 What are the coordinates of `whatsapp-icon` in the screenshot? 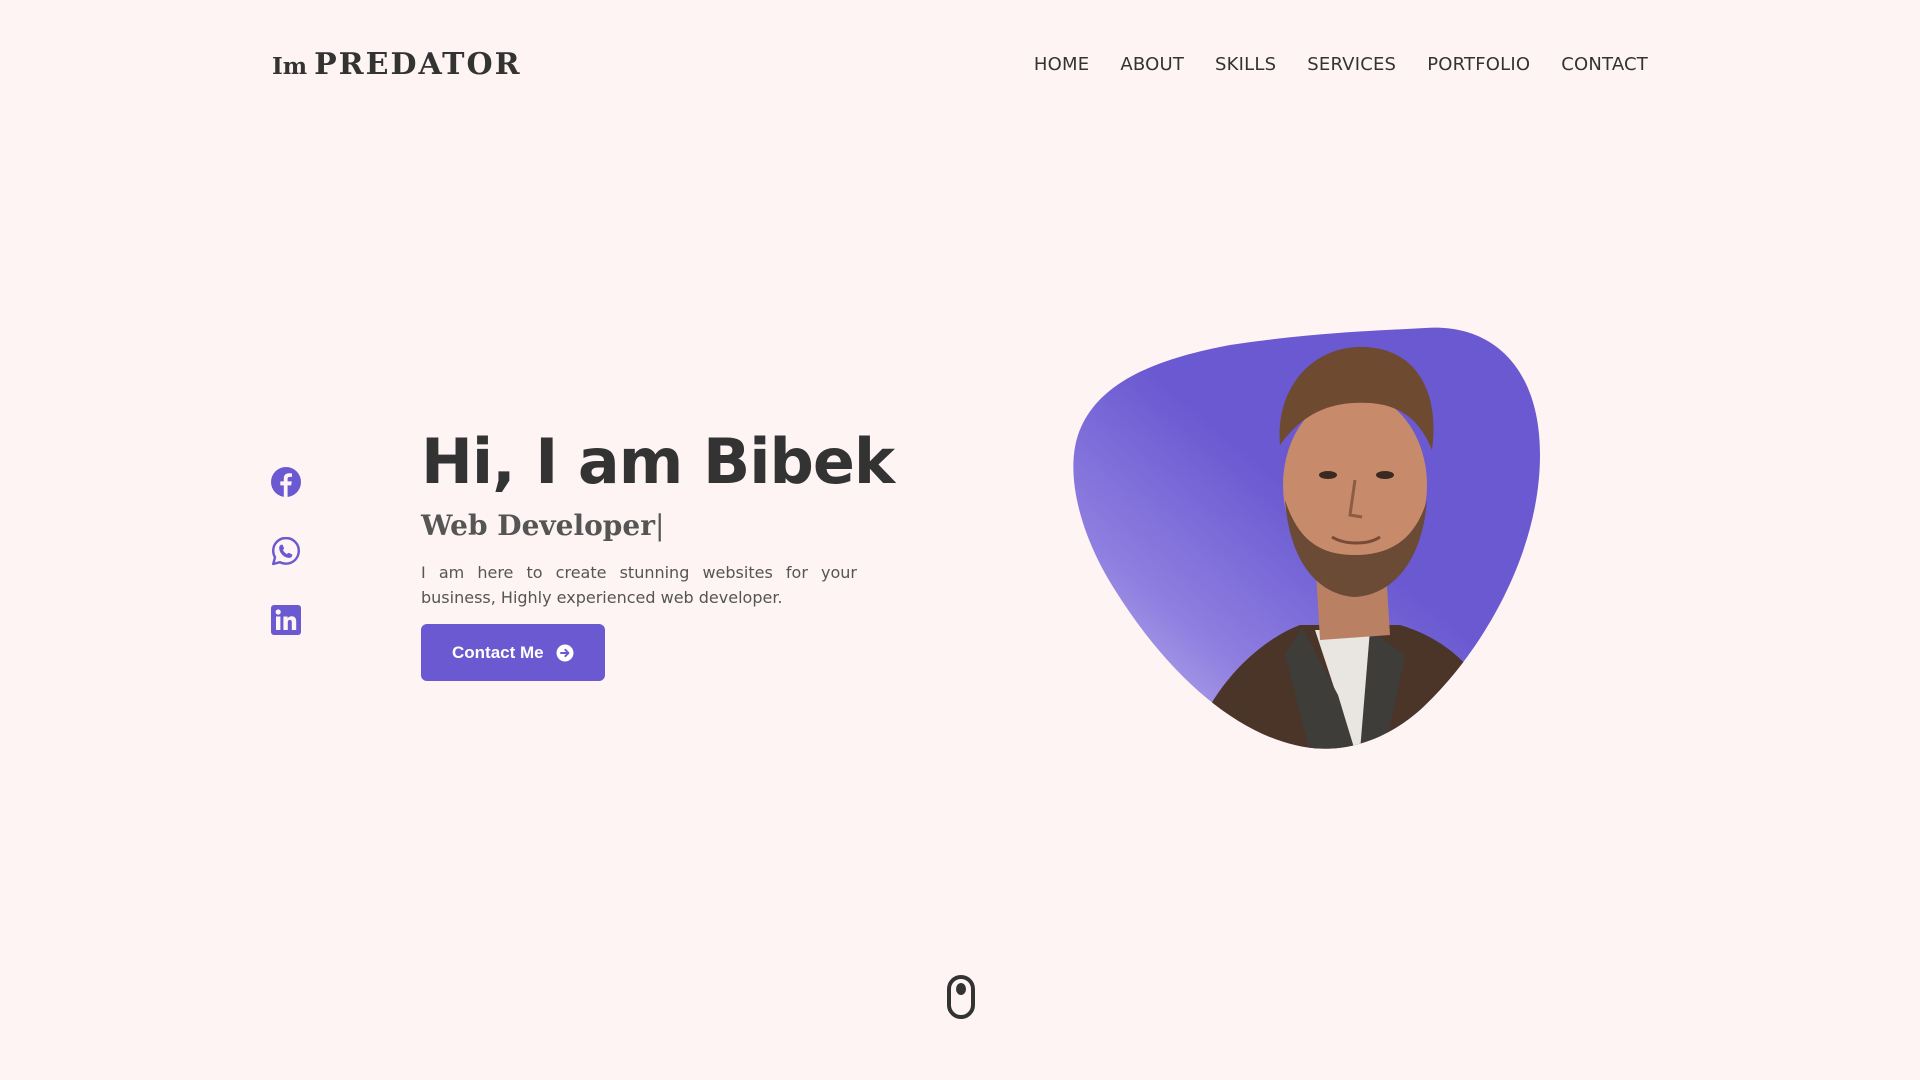 It's located at (286, 551).